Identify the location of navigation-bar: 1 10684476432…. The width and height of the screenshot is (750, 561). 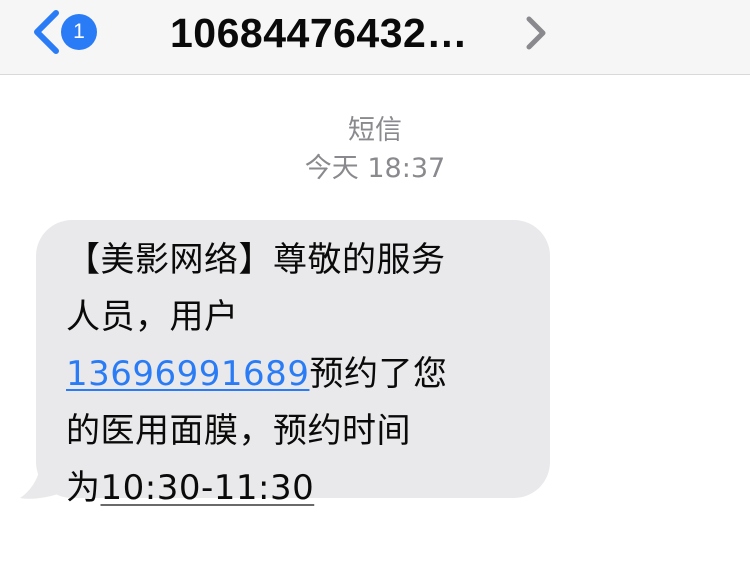
(375, 37).